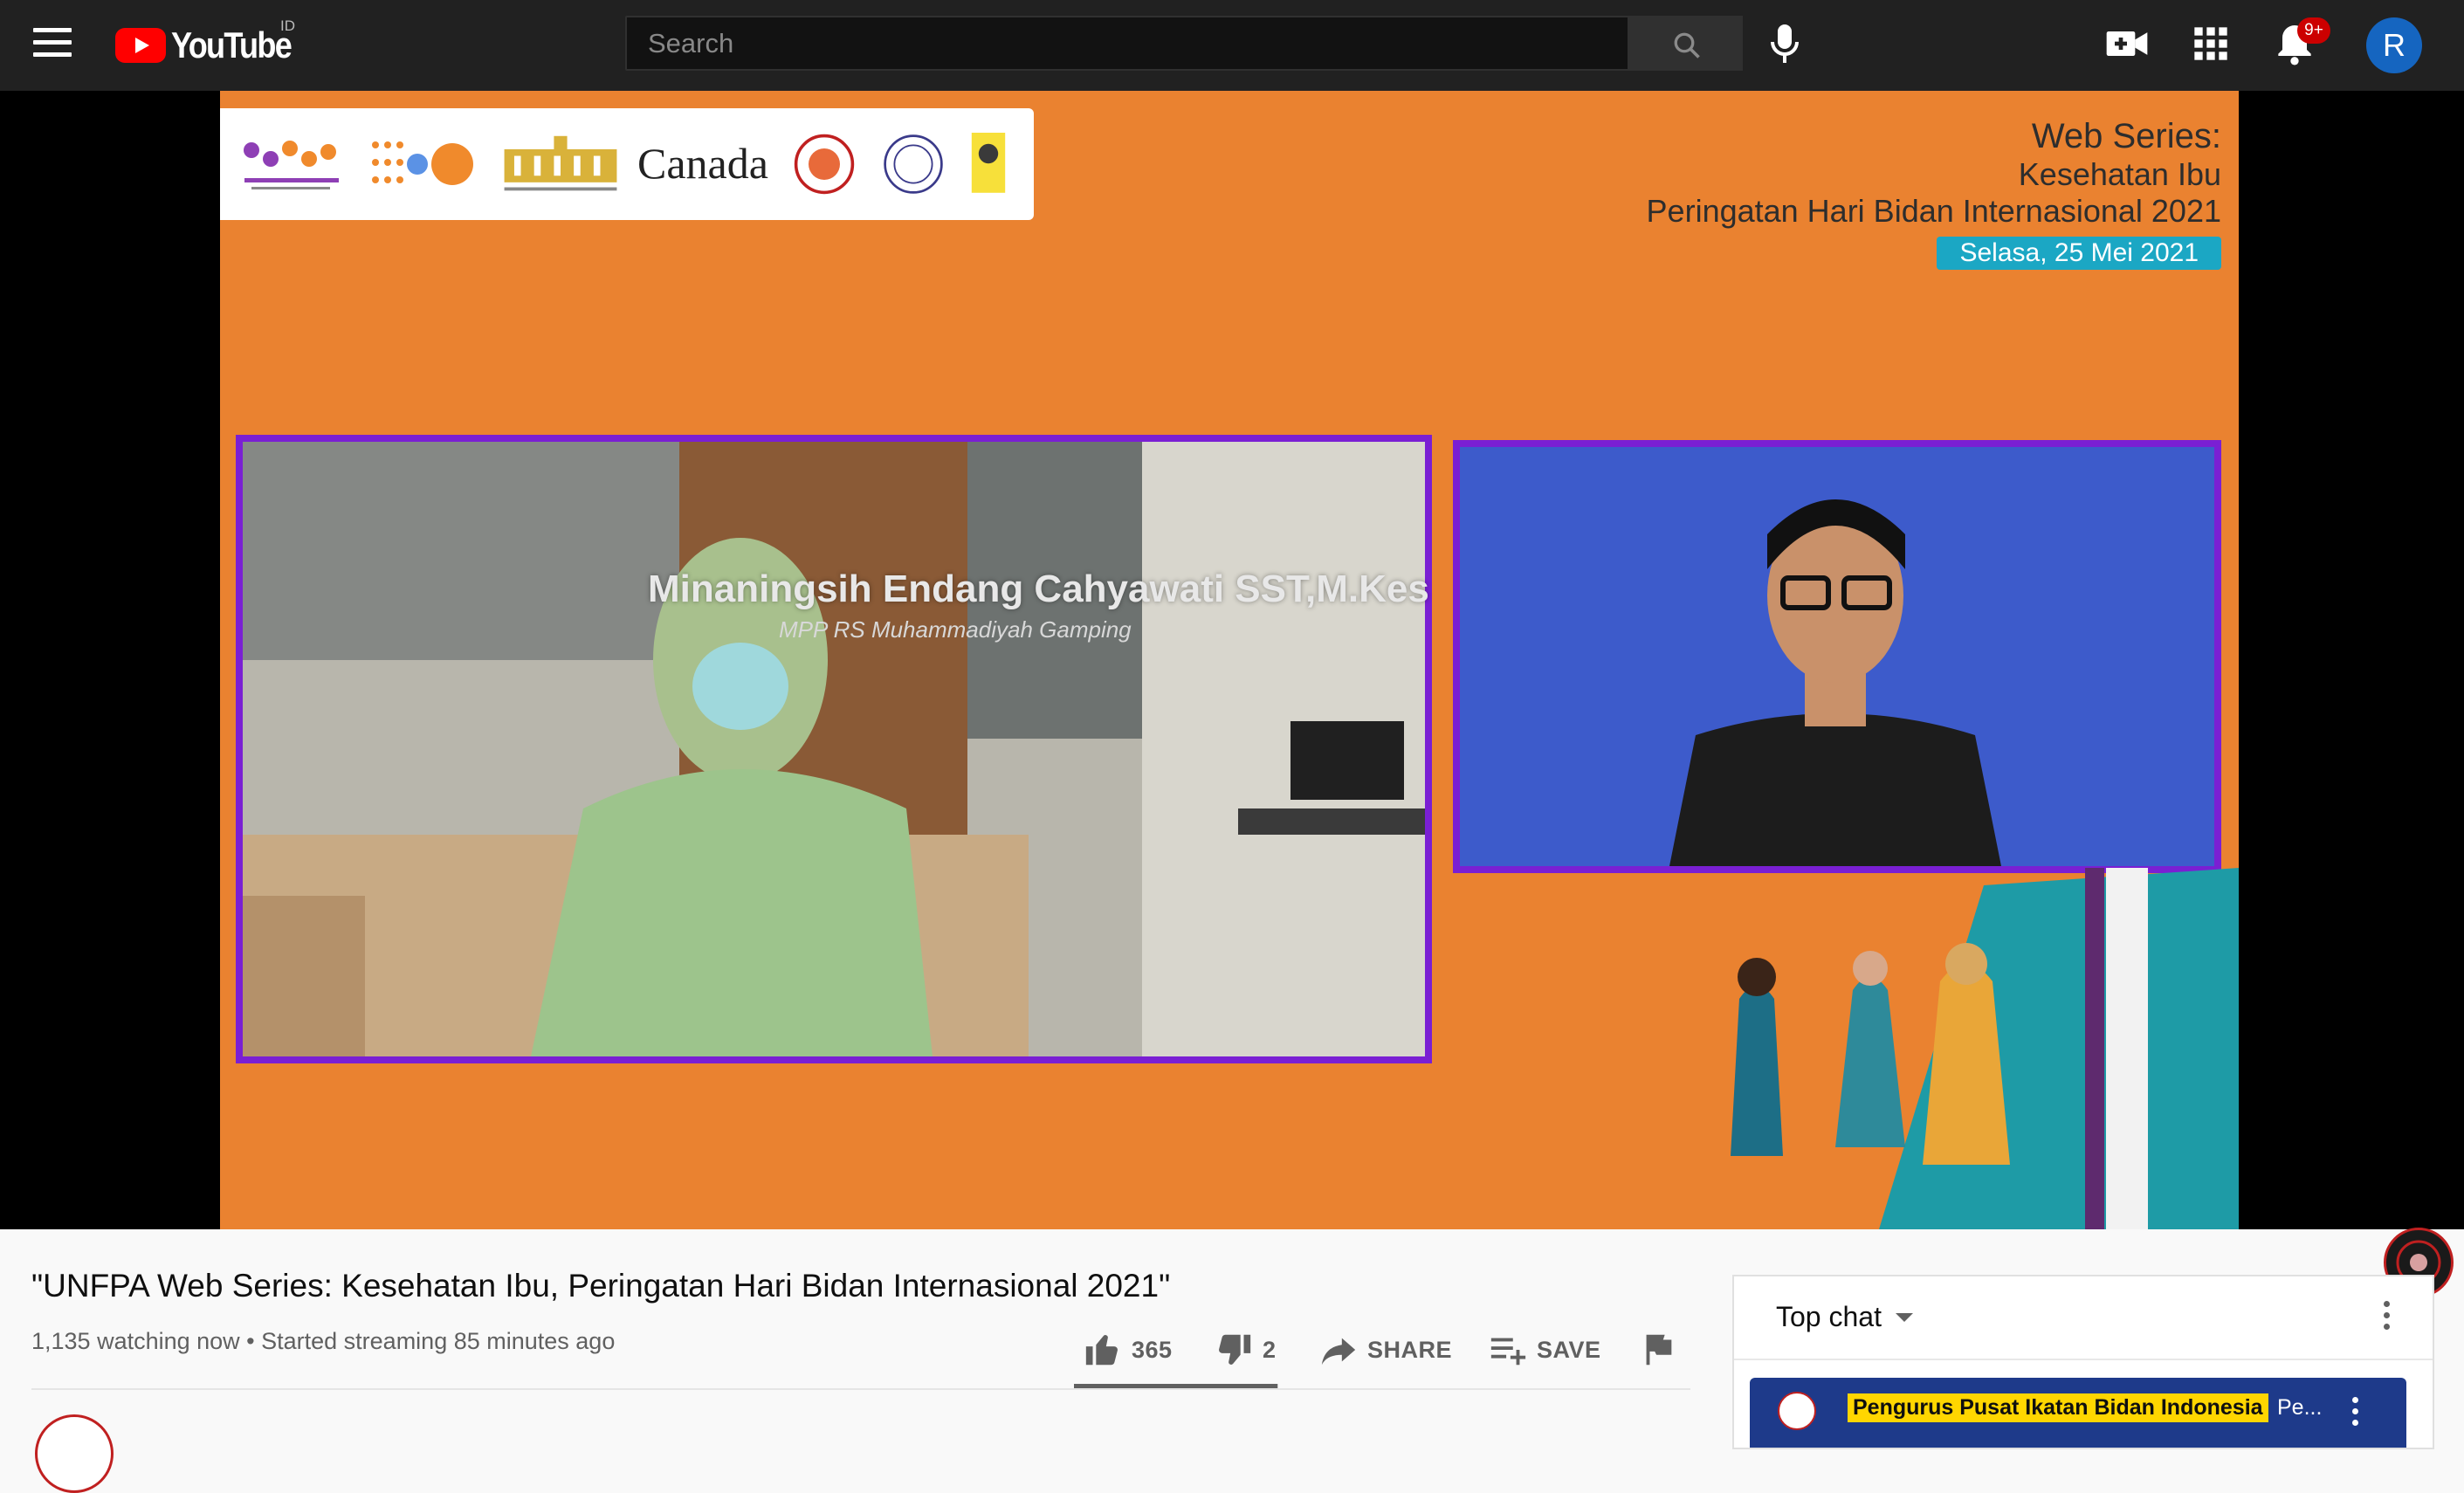 The height and width of the screenshot is (1493, 2464). What do you see at coordinates (1904, 1317) in the screenshot?
I see `caret-down-icon` at bounding box center [1904, 1317].